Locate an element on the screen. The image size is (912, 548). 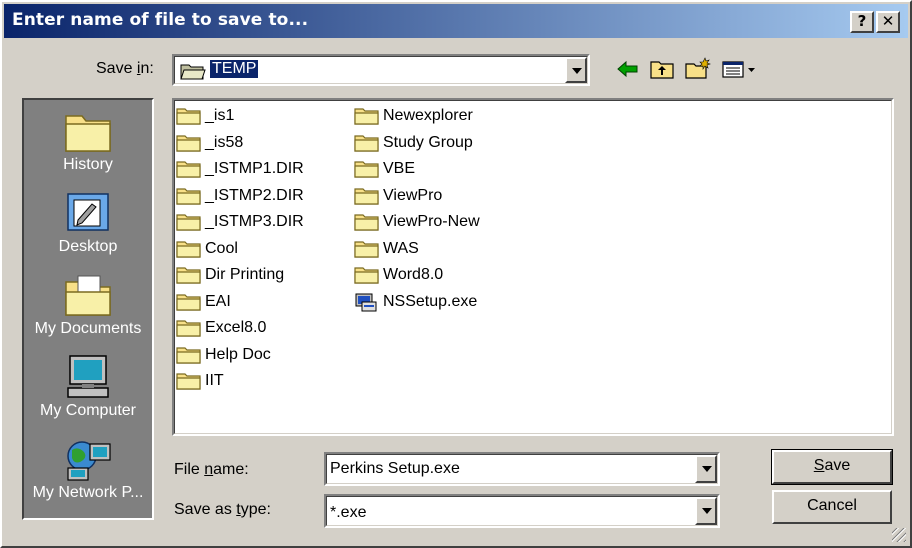
file-name-value: Perkins Setup.exe is located at coordinates (395, 469).